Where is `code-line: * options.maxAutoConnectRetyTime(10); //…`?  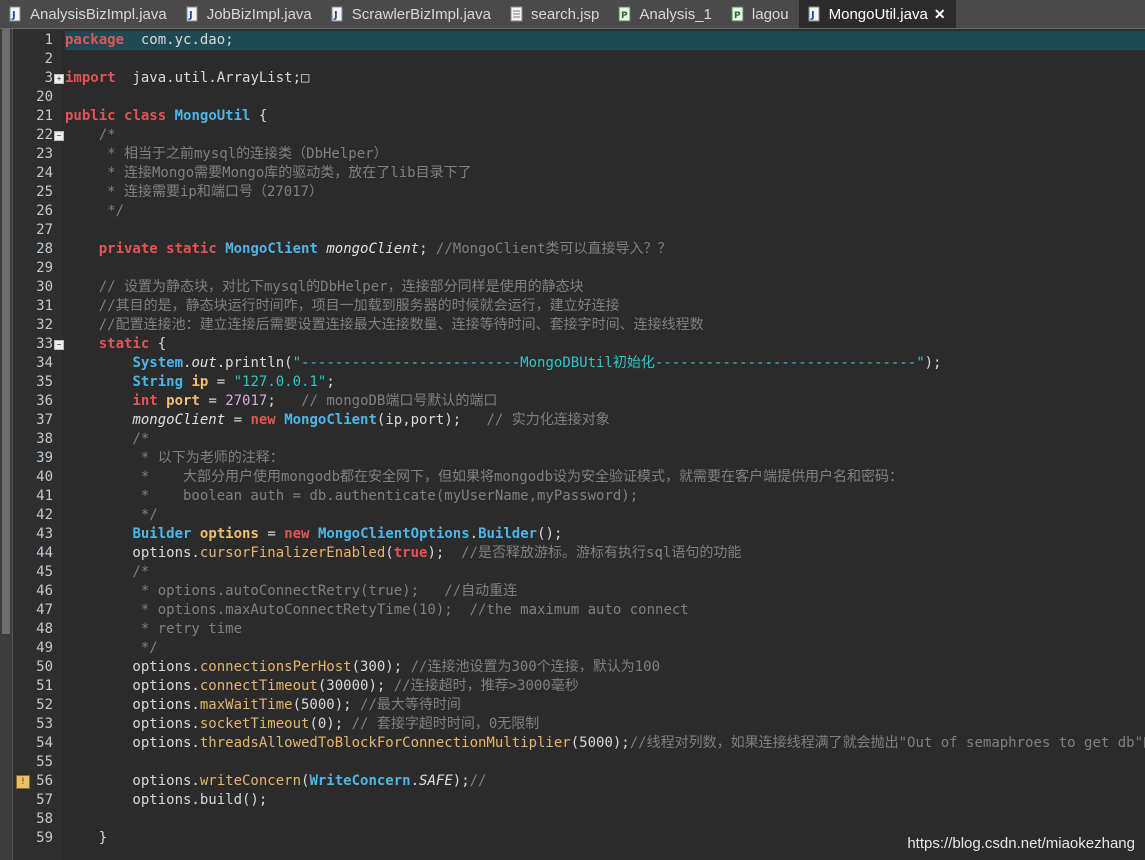 code-line: * options.maxAutoConnectRetyTime(10); //… is located at coordinates (605, 610).